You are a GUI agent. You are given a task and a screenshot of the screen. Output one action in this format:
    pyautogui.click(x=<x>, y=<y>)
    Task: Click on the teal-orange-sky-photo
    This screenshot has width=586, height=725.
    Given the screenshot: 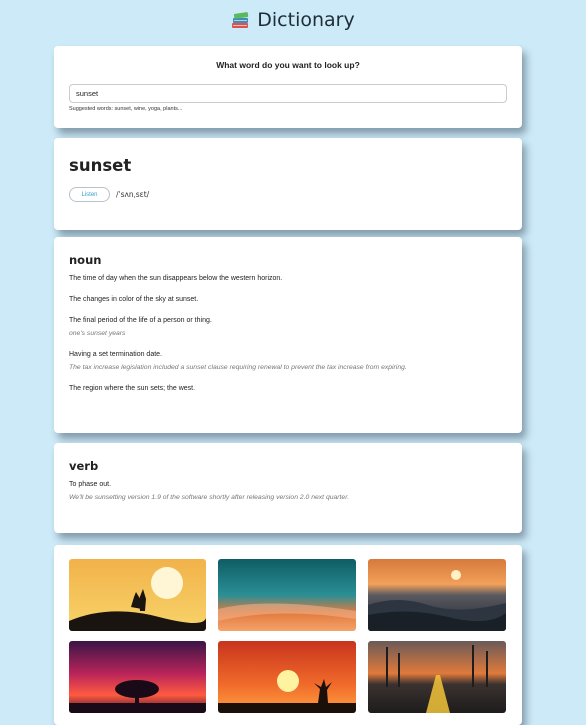 What is the action you would take?
    pyautogui.click(x=287, y=595)
    